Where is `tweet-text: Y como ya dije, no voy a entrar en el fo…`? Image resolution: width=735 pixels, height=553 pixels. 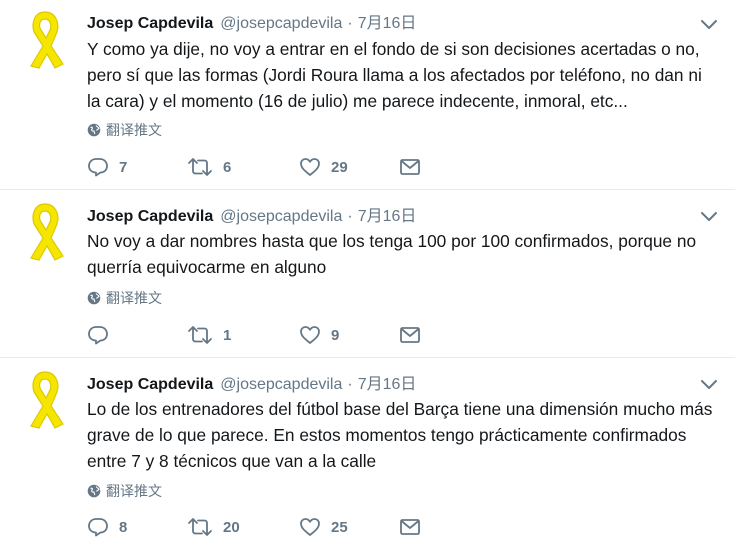 tweet-text: Y como ya dije, no voy a entrar en el fo… is located at coordinates (402, 75).